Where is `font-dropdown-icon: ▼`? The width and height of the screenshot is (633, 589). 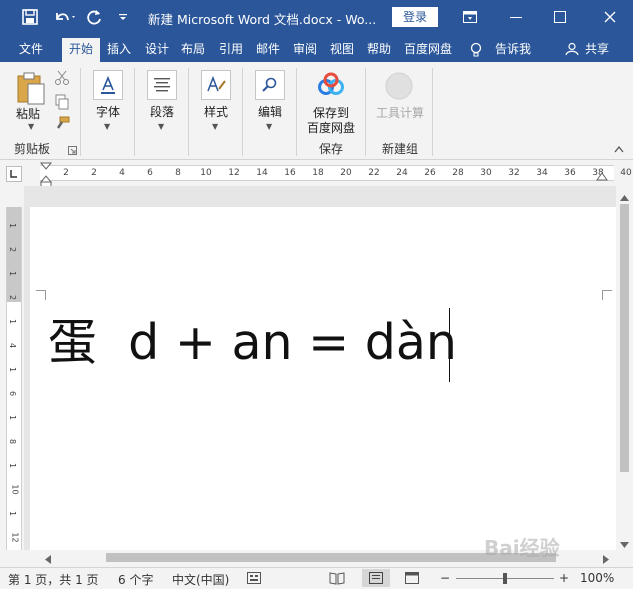
font-dropdown-icon: ▼ is located at coordinates (107, 126).